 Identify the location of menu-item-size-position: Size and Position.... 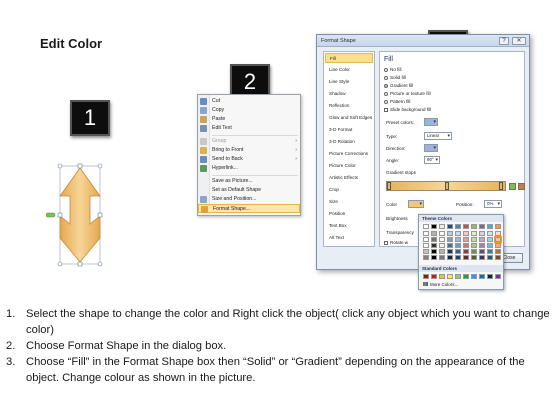
(249, 199).